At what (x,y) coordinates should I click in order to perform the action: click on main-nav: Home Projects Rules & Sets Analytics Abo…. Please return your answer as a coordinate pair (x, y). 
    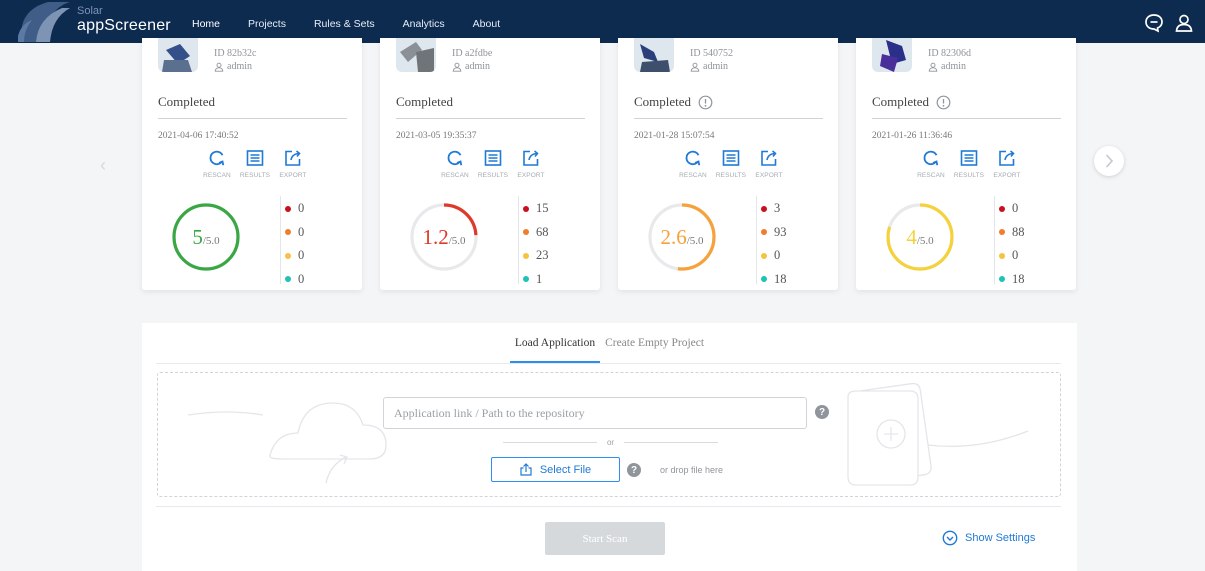
    Looking at the image, I should click on (346, 21).